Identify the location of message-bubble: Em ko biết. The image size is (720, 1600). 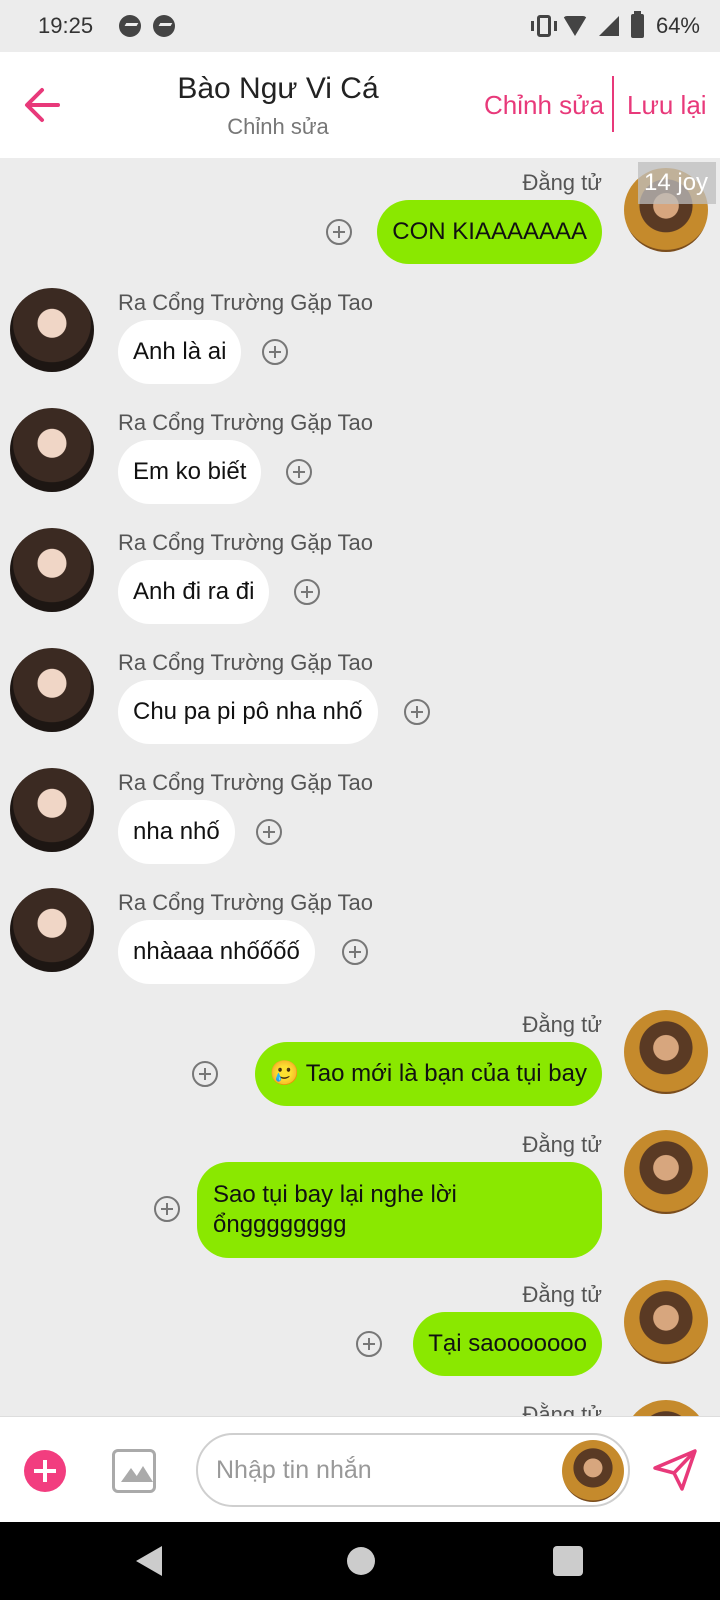
(190, 472).